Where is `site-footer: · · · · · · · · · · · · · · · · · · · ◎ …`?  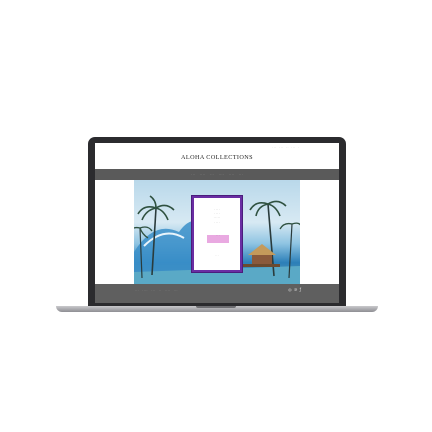
site-footer: · · · · · · · · · · · · · · · · · · · ◎ … is located at coordinates (217, 293).